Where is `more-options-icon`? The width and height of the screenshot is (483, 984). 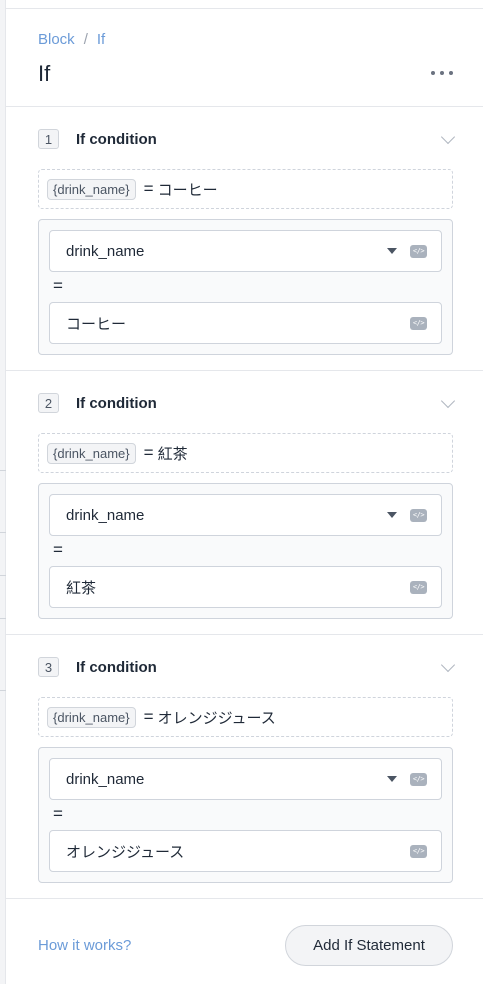
more-options-icon is located at coordinates (442, 73).